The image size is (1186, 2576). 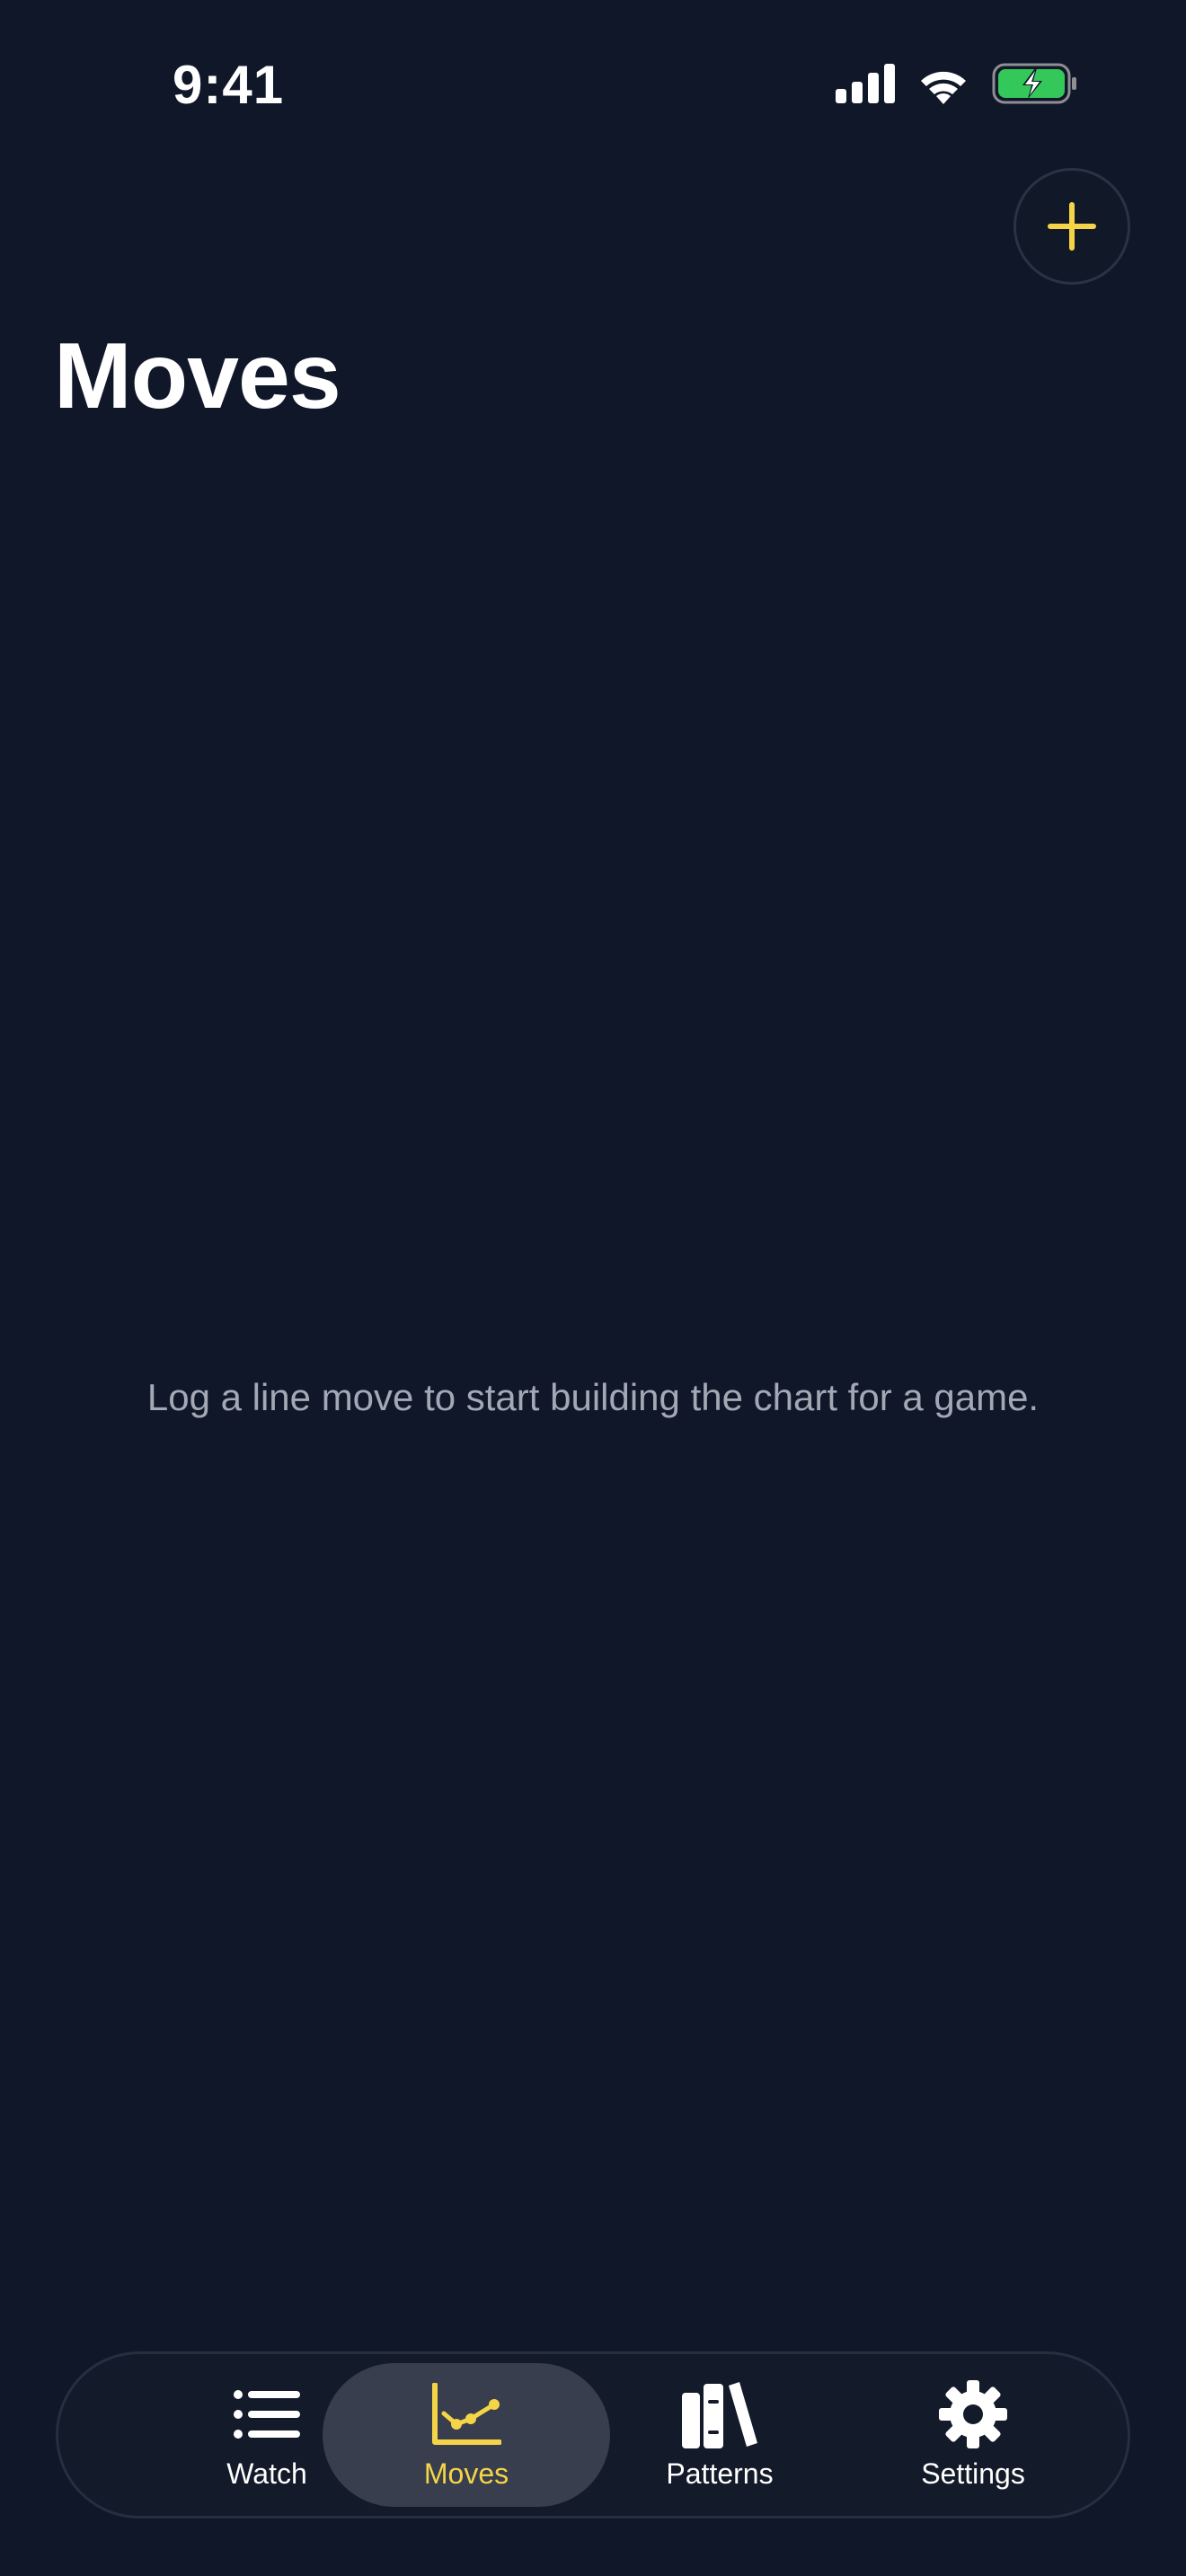 What do you see at coordinates (266, 2473) in the screenshot?
I see `tab-label: Watch` at bounding box center [266, 2473].